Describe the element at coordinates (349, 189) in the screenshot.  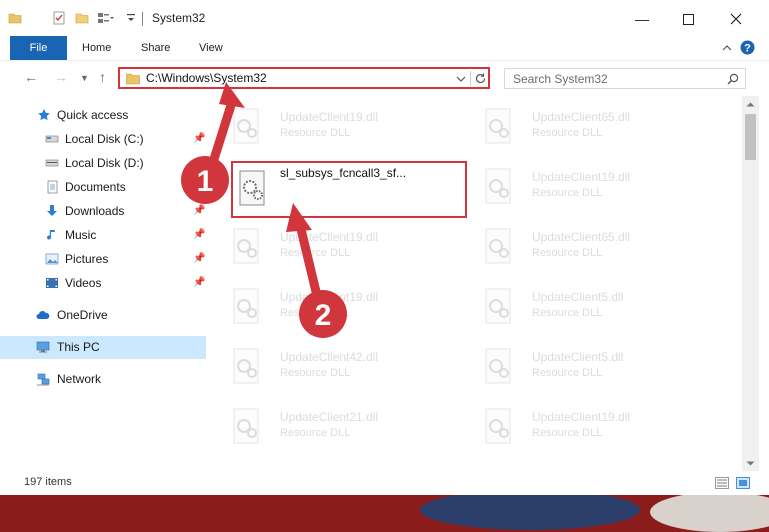
I see `target-file-highlight` at that location.